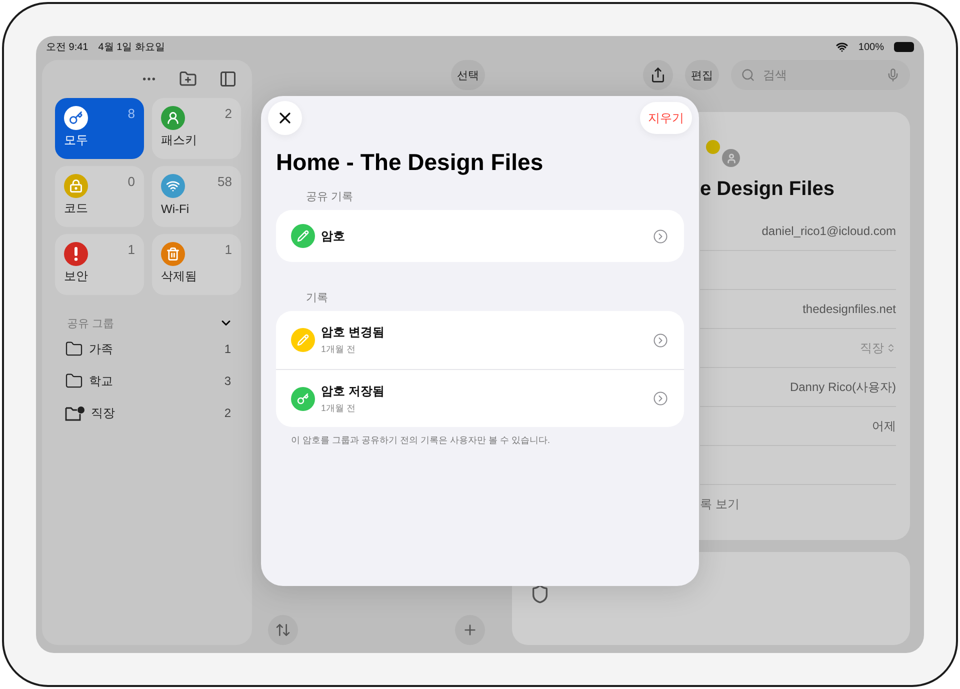  I want to click on category-tile: 0 코드, so click(99, 196).